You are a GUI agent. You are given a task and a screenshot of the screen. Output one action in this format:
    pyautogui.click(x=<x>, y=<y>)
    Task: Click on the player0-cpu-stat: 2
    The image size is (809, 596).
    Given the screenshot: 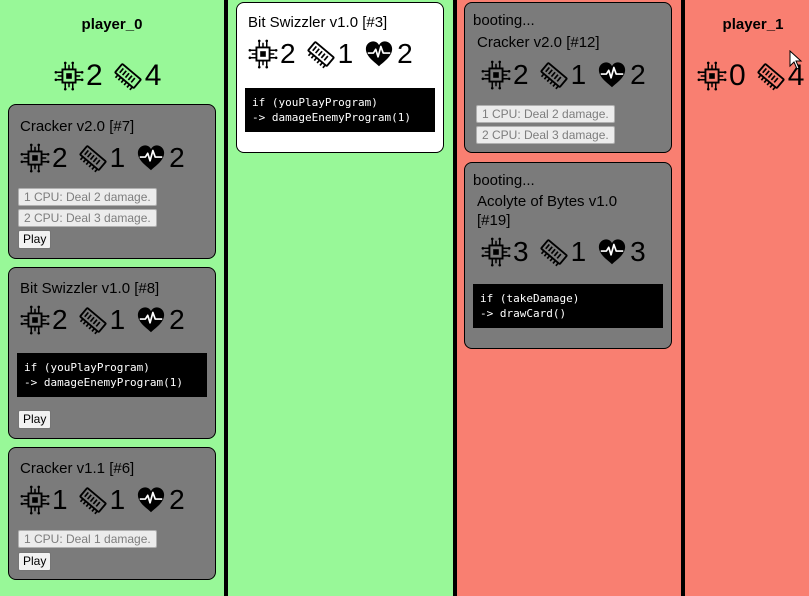 What is the action you would take?
    pyautogui.click(x=78, y=76)
    